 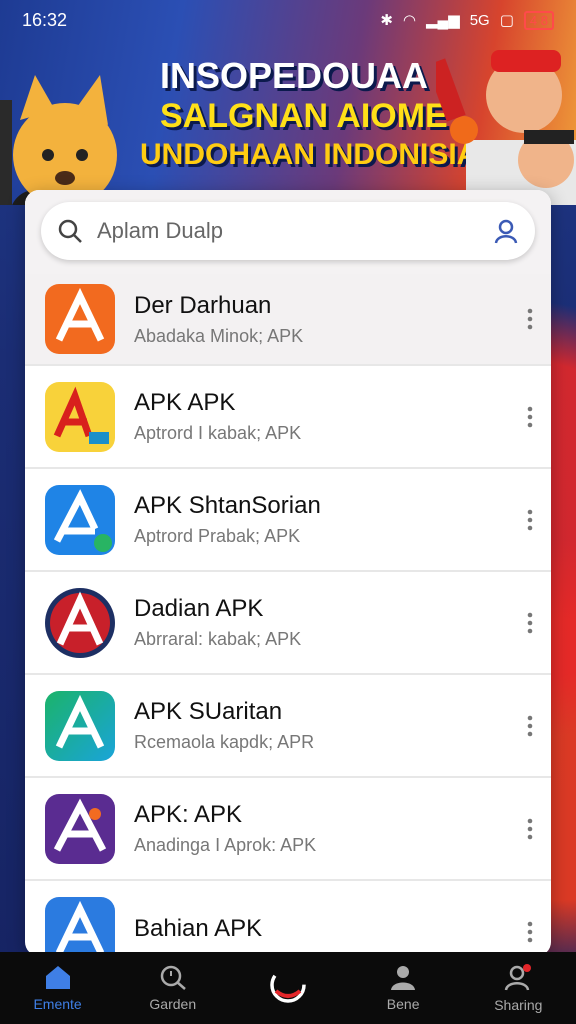 What do you see at coordinates (218, 639) in the screenshot?
I see `app-subtitle: Abrraral: kabak; APK` at bounding box center [218, 639].